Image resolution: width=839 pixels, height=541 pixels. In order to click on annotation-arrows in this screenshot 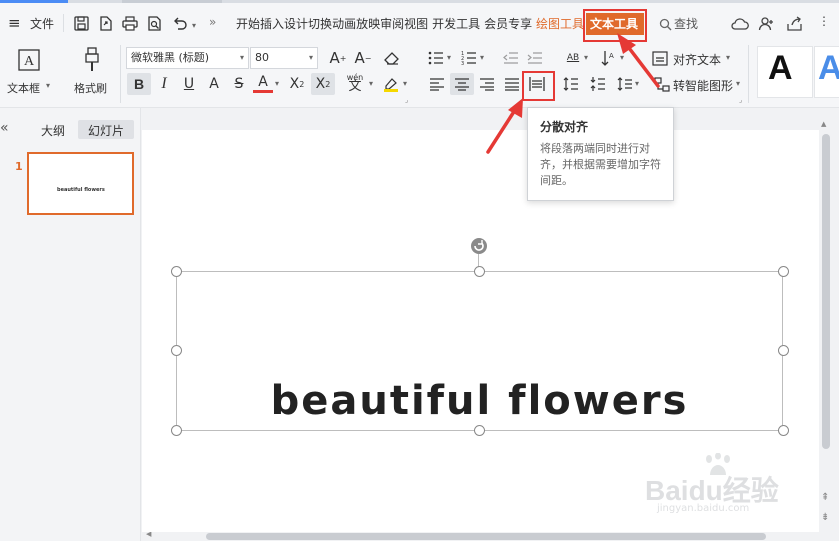, I will do `click(573, 93)`.